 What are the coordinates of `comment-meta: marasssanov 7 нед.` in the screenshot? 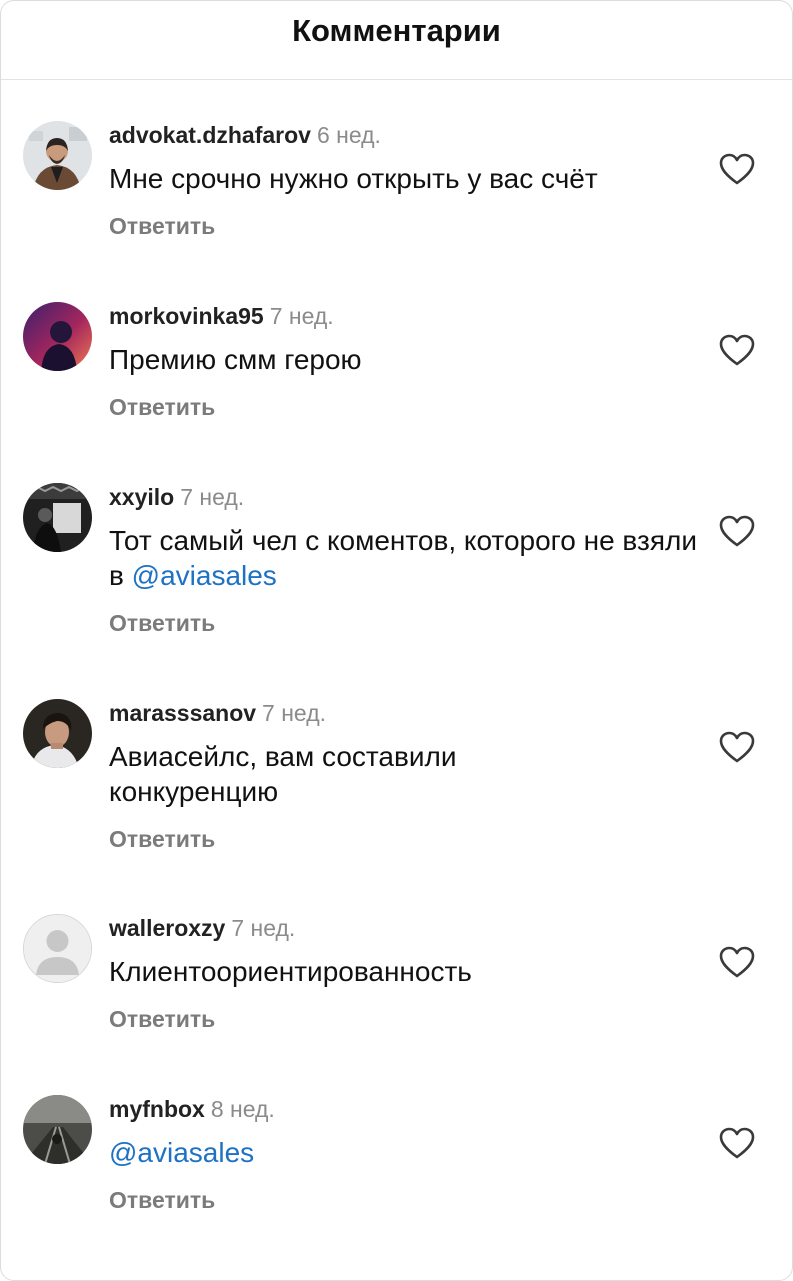 It's located at (217, 713).